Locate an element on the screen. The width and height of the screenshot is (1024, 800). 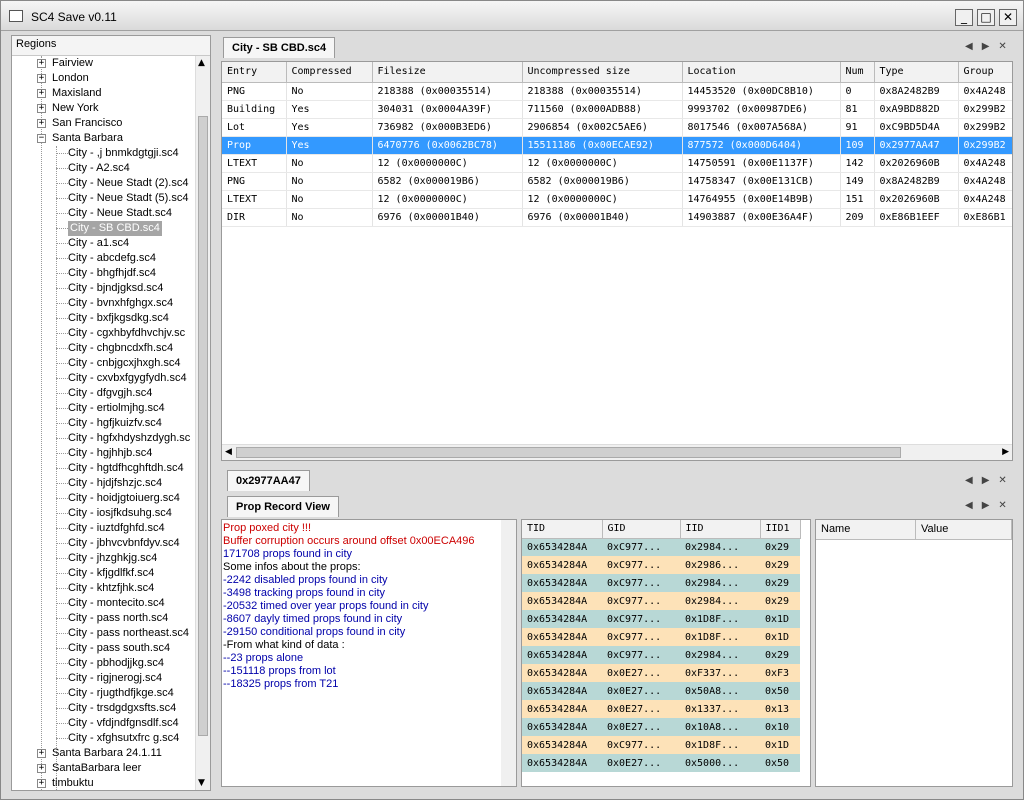
tree-item-region: + SantaBarbara leer is located at coordinates (105, 768).